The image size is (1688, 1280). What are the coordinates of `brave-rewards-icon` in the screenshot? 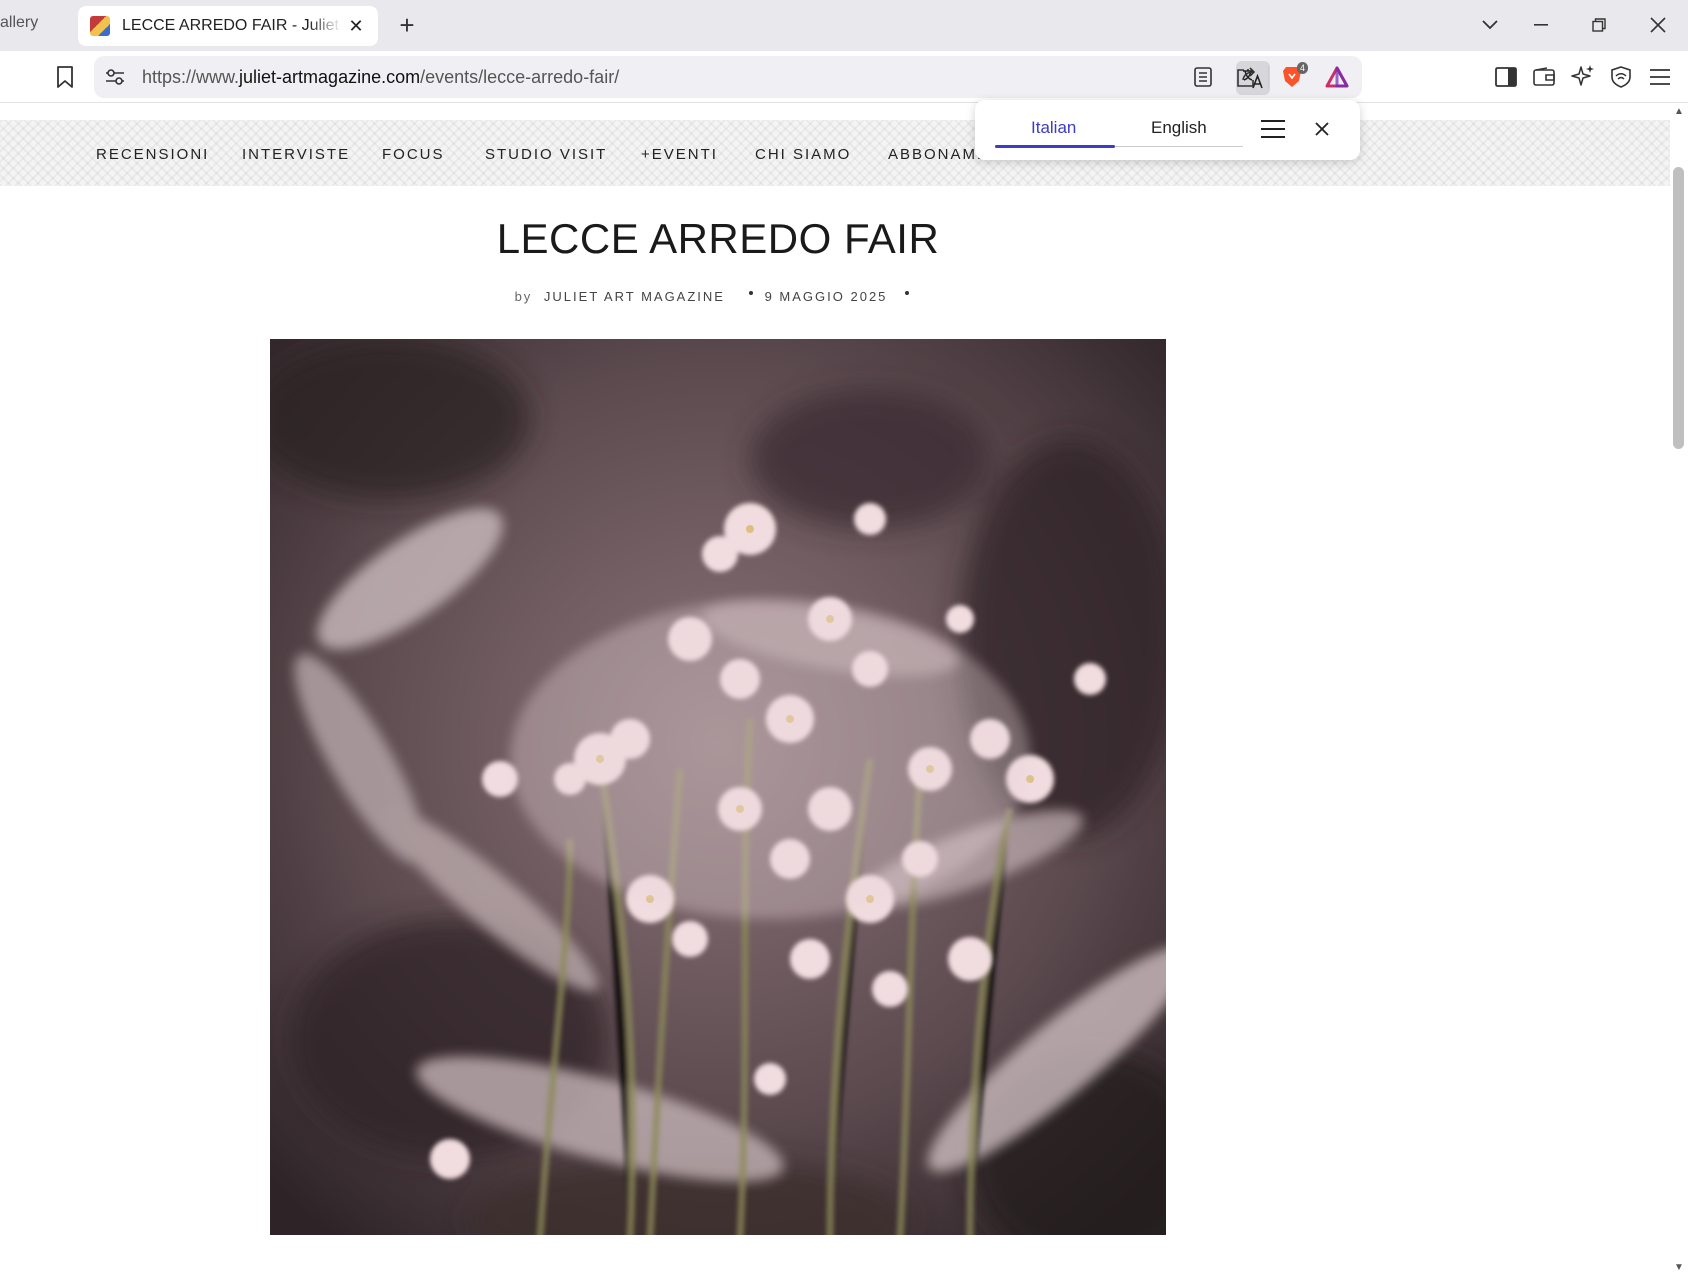 It's located at (1337, 77).